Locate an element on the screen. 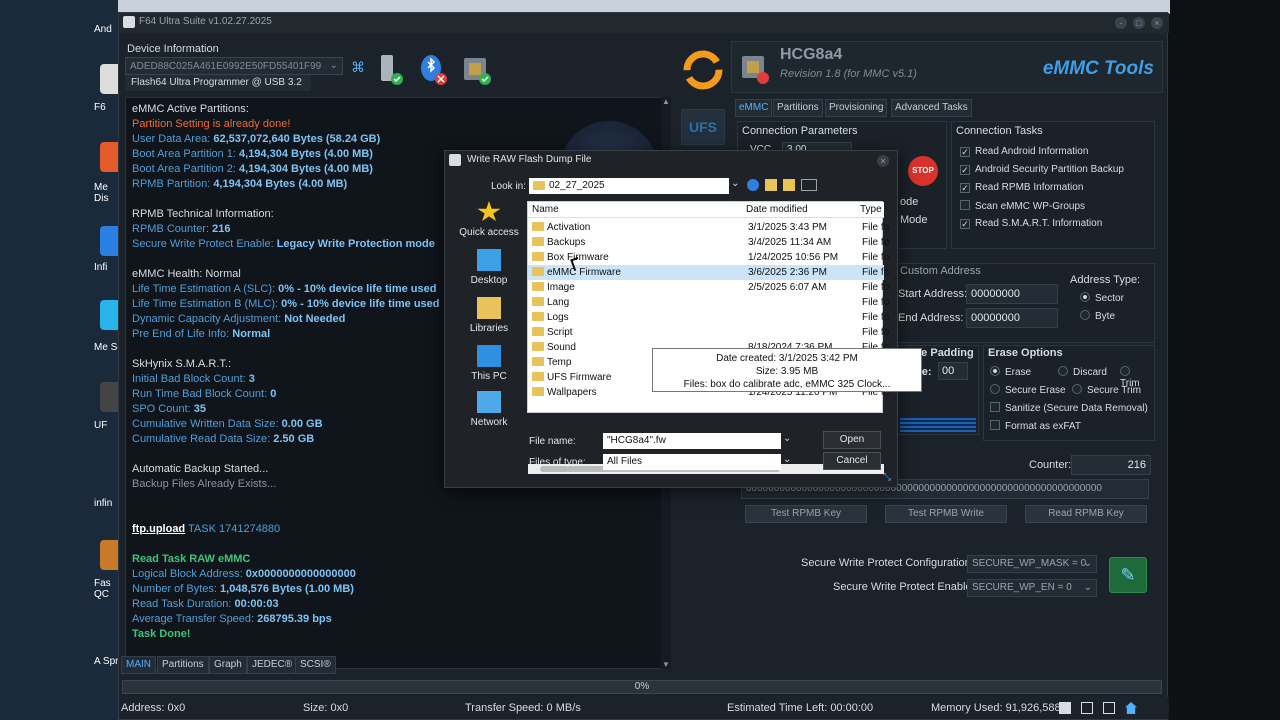 This screenshot has height=720, width=1280. bluetooth-icon is located at coordinates (434, 70).